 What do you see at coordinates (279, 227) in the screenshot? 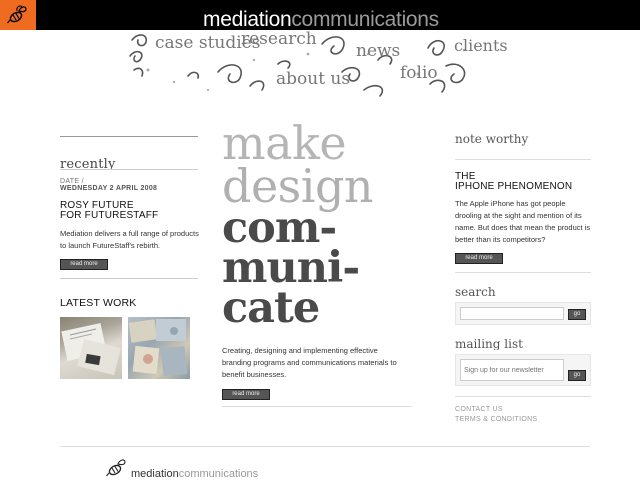
I see `hero-line-com: com-` at bounding box center [279, 227].